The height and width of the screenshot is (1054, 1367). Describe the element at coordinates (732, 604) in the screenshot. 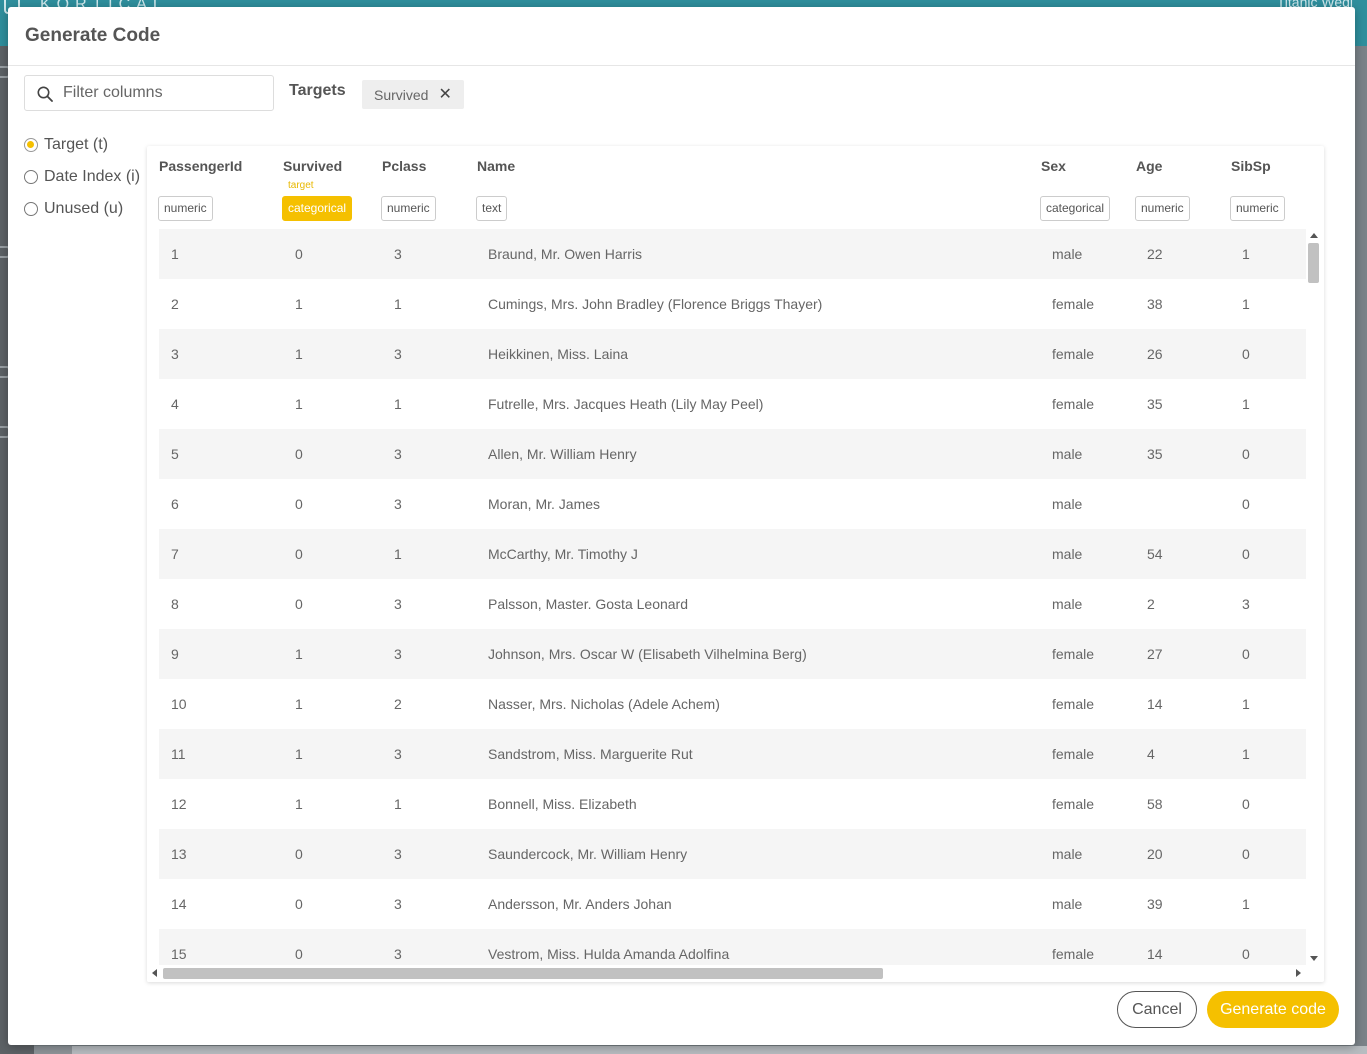

I see `table-row: 8 0 3 Palsson, Master. Gosta Leonard male 2 3` at that location.